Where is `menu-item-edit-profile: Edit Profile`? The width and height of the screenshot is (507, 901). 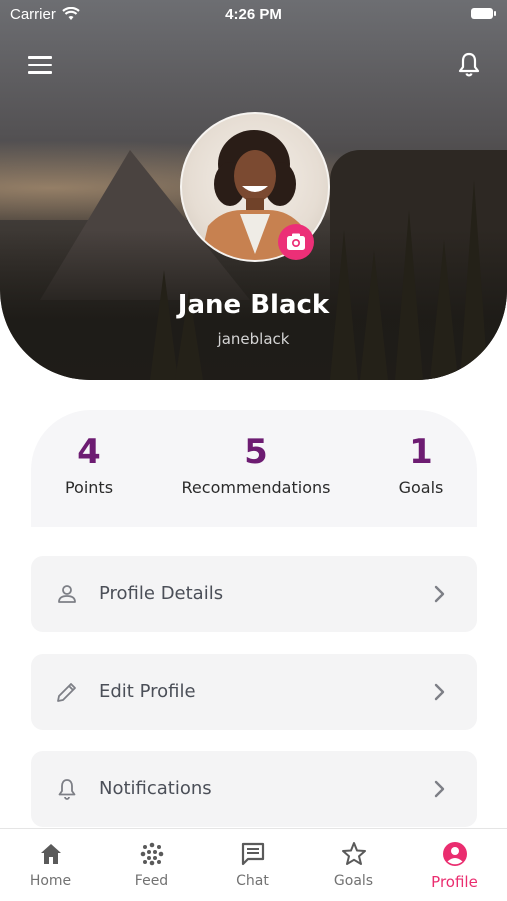
menu-item-edit-profile: Edit Profile is located at coordinates (254, 692).